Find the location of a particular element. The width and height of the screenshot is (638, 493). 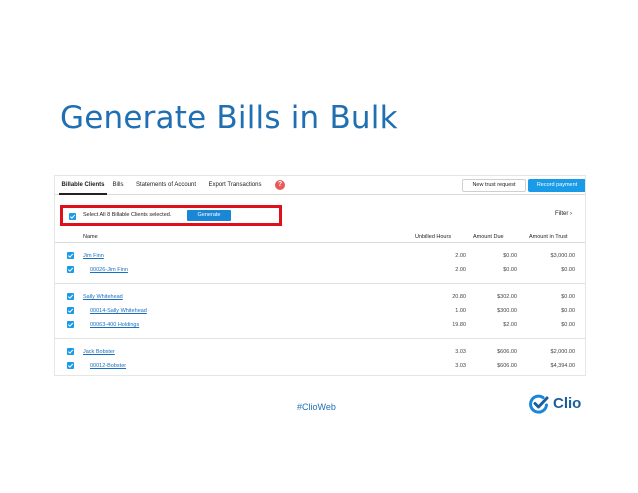

tab-billable-clients: Billable Clients is located at coordinates (83, 185).